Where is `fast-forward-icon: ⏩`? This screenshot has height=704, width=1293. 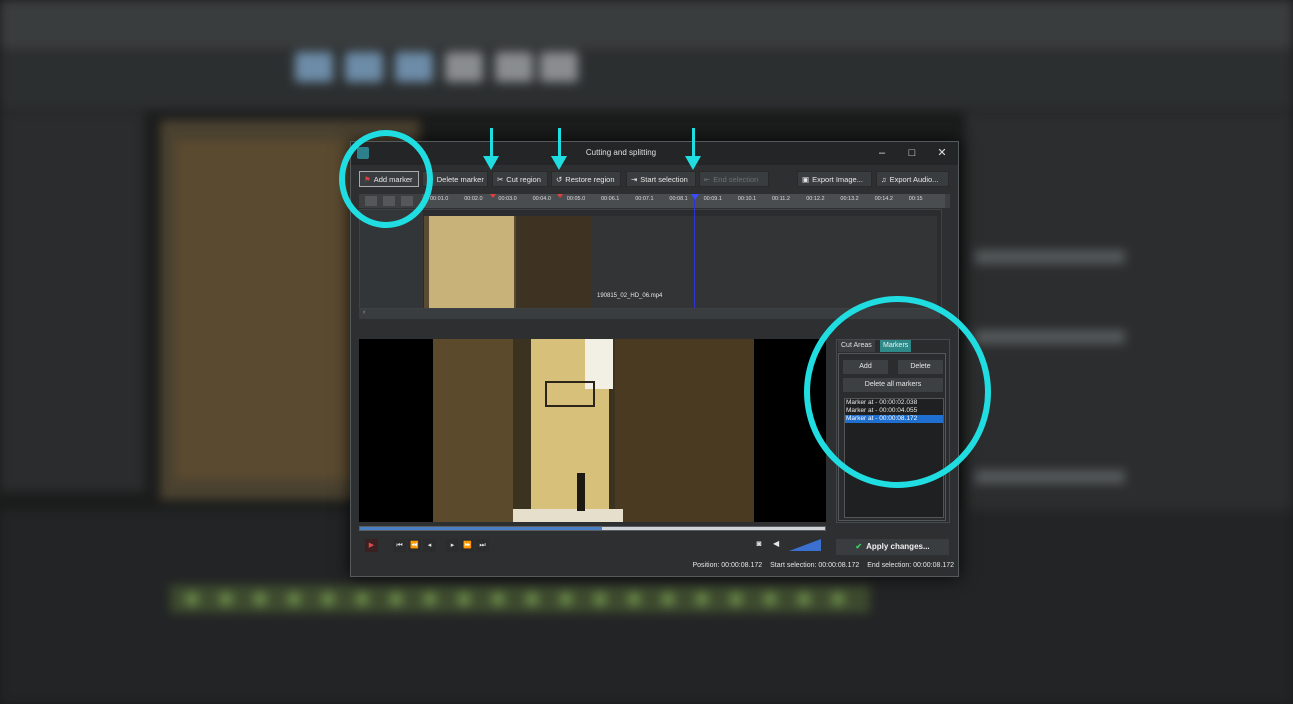
fast-forward-icon: ⏩ is located at coordinates (467, 545).